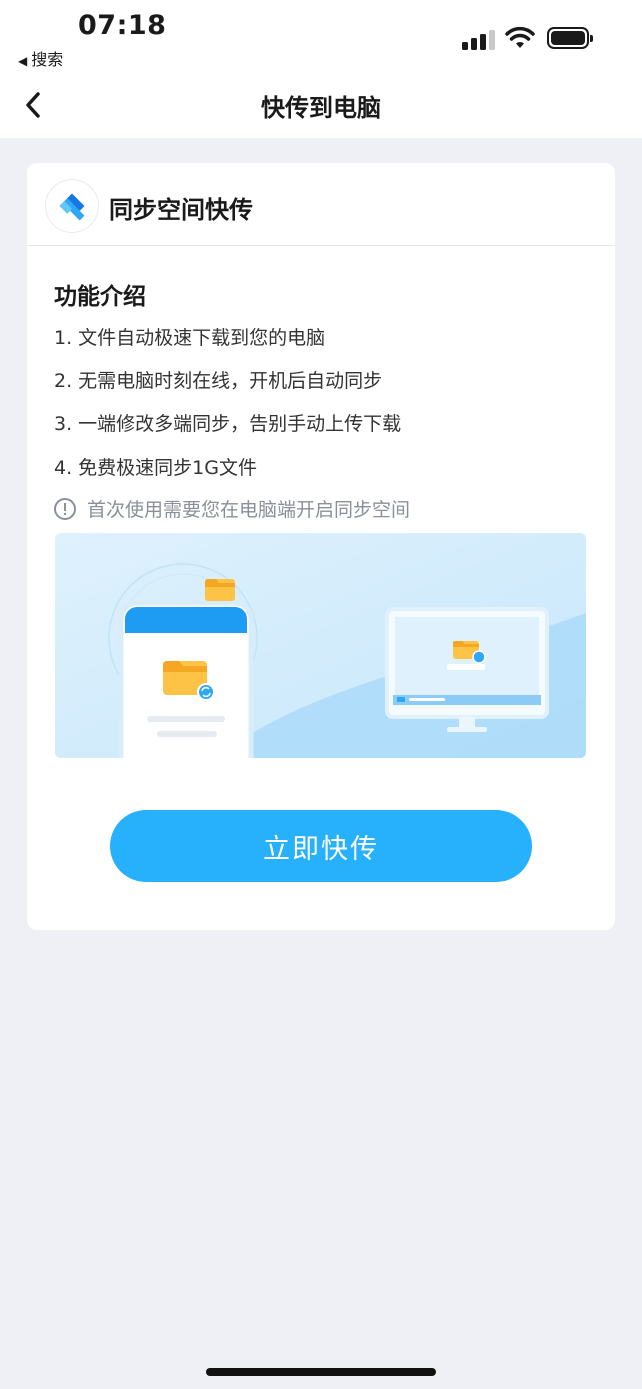  Describe the element at coordinates (122, 25) in the screenshot. I see `status-time: 07:18` at that location.